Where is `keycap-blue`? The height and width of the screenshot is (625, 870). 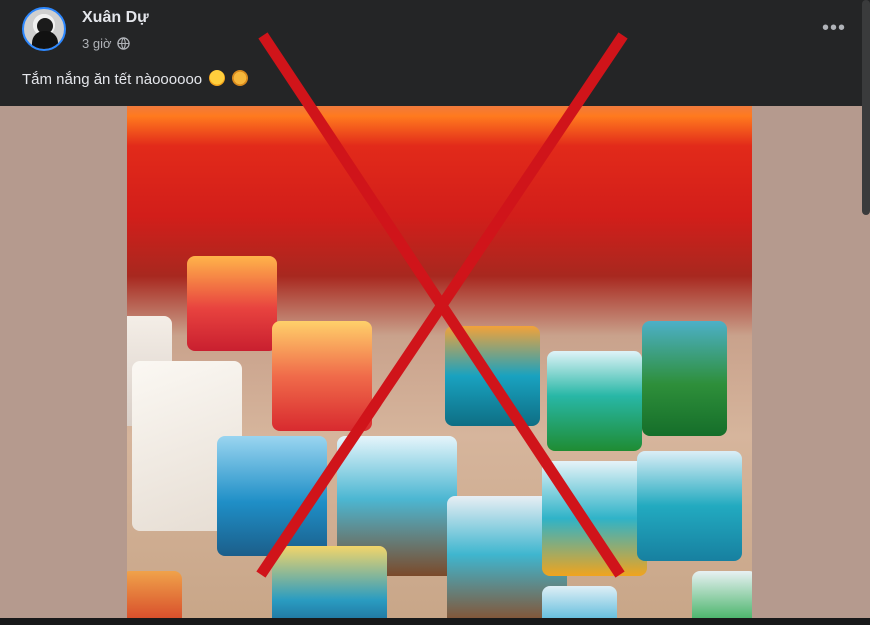 keycap-blue is located at coordinates (272, 496).